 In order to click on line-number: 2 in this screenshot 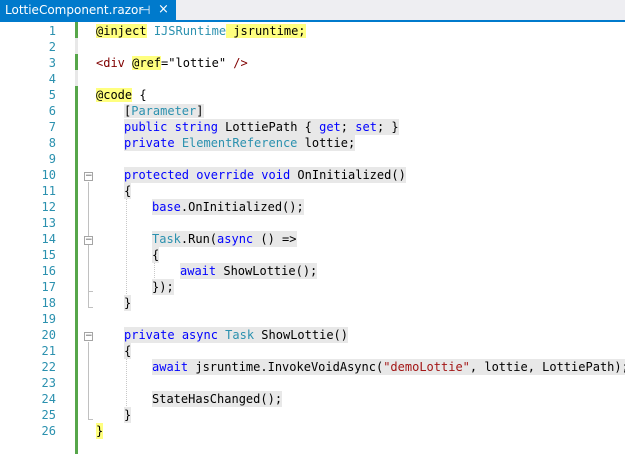, I will do `click(52, 47)`.